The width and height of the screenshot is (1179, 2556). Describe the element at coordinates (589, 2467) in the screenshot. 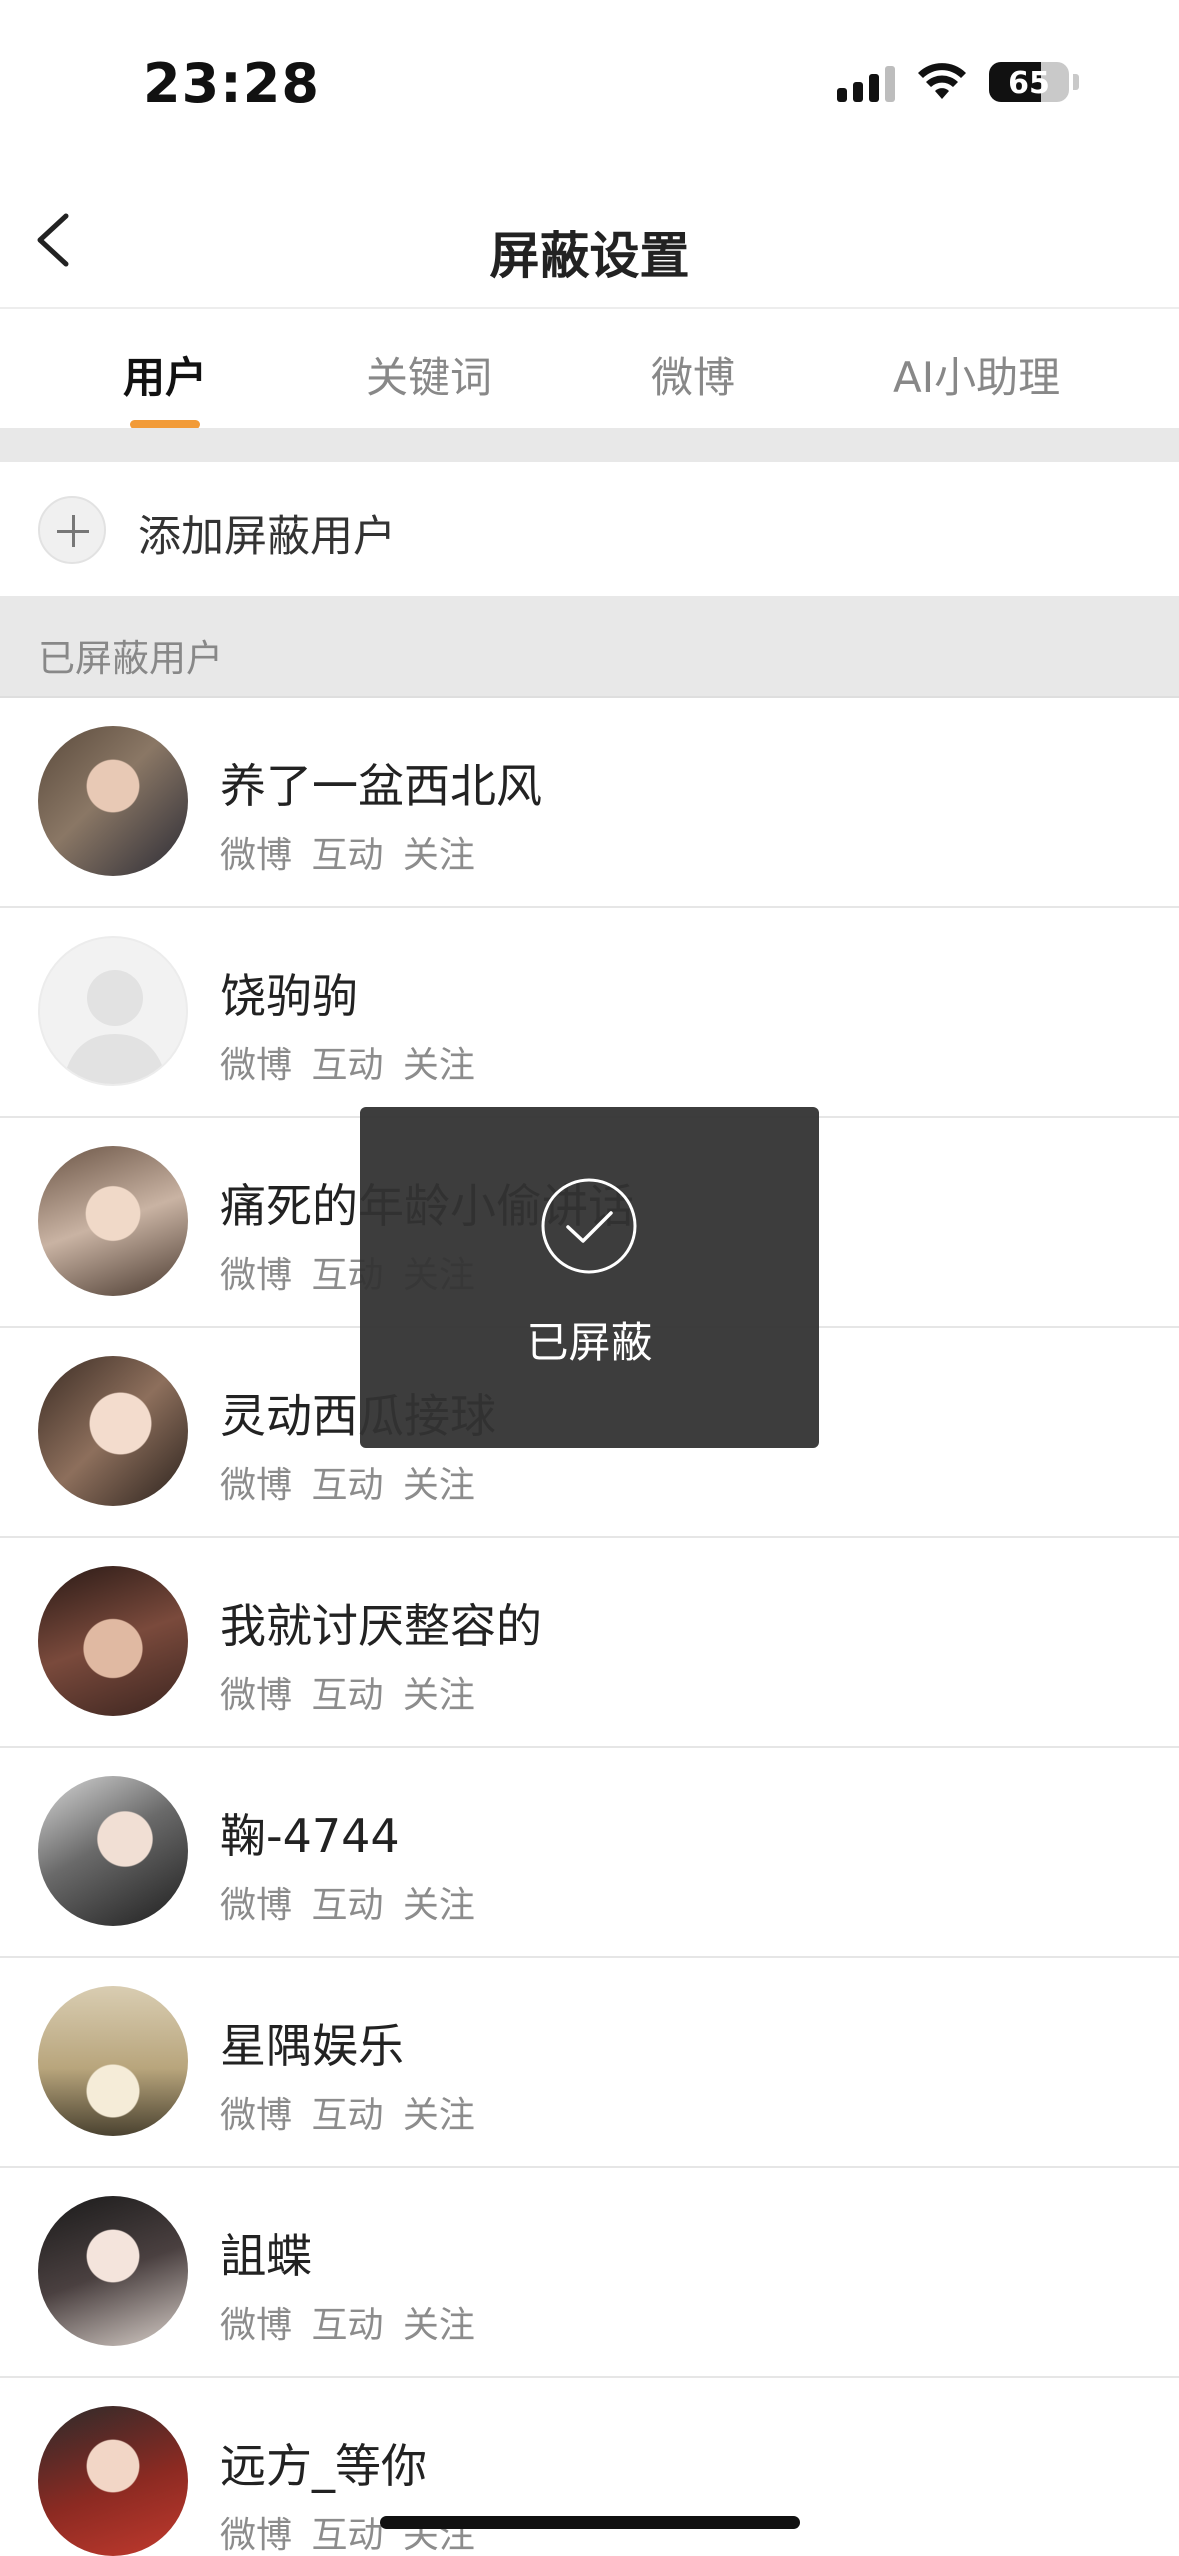

I see `list-item: 远方_等你 微博 互动 关注` at that location.